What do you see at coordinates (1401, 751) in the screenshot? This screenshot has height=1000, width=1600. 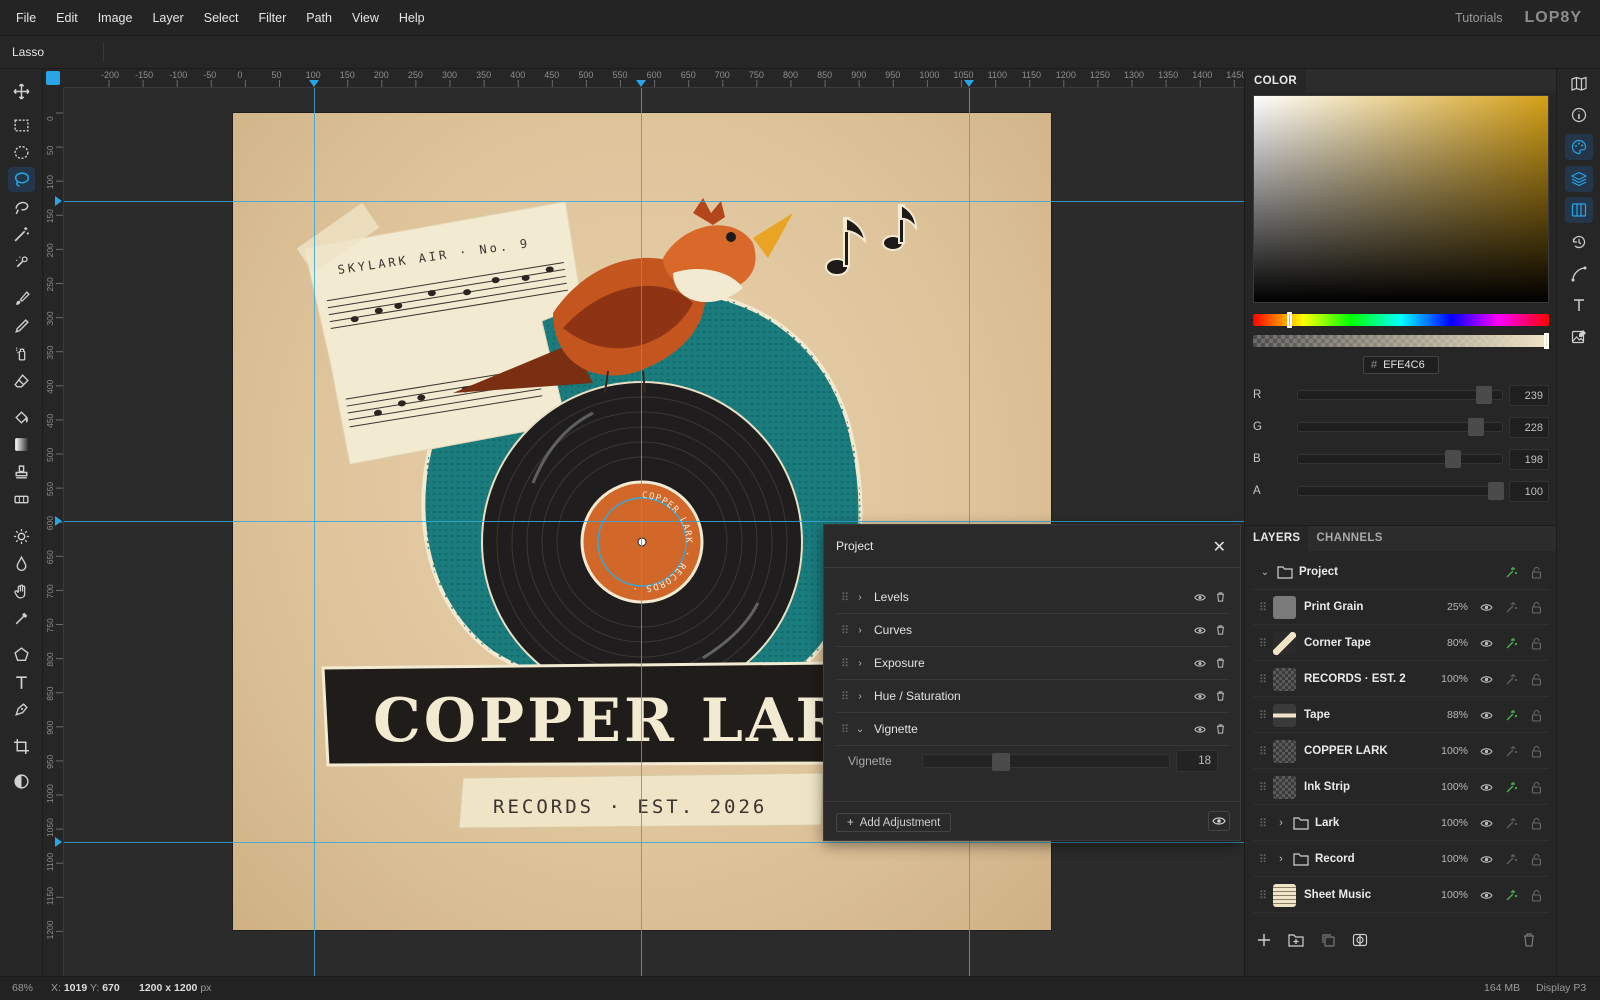 I see `layer-row: ⠿ COPPER LARK 100%` at bounding box center [1401, 751].